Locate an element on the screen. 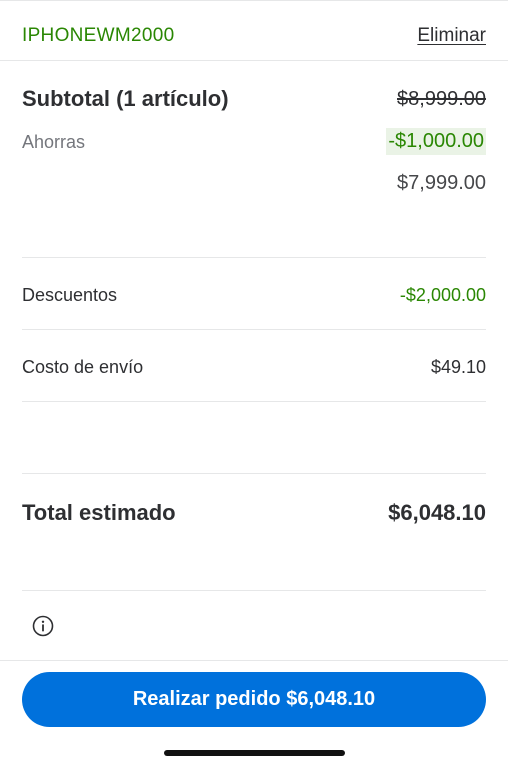  remove-promo-link: Eliminar is located at coordinates (451, 36).